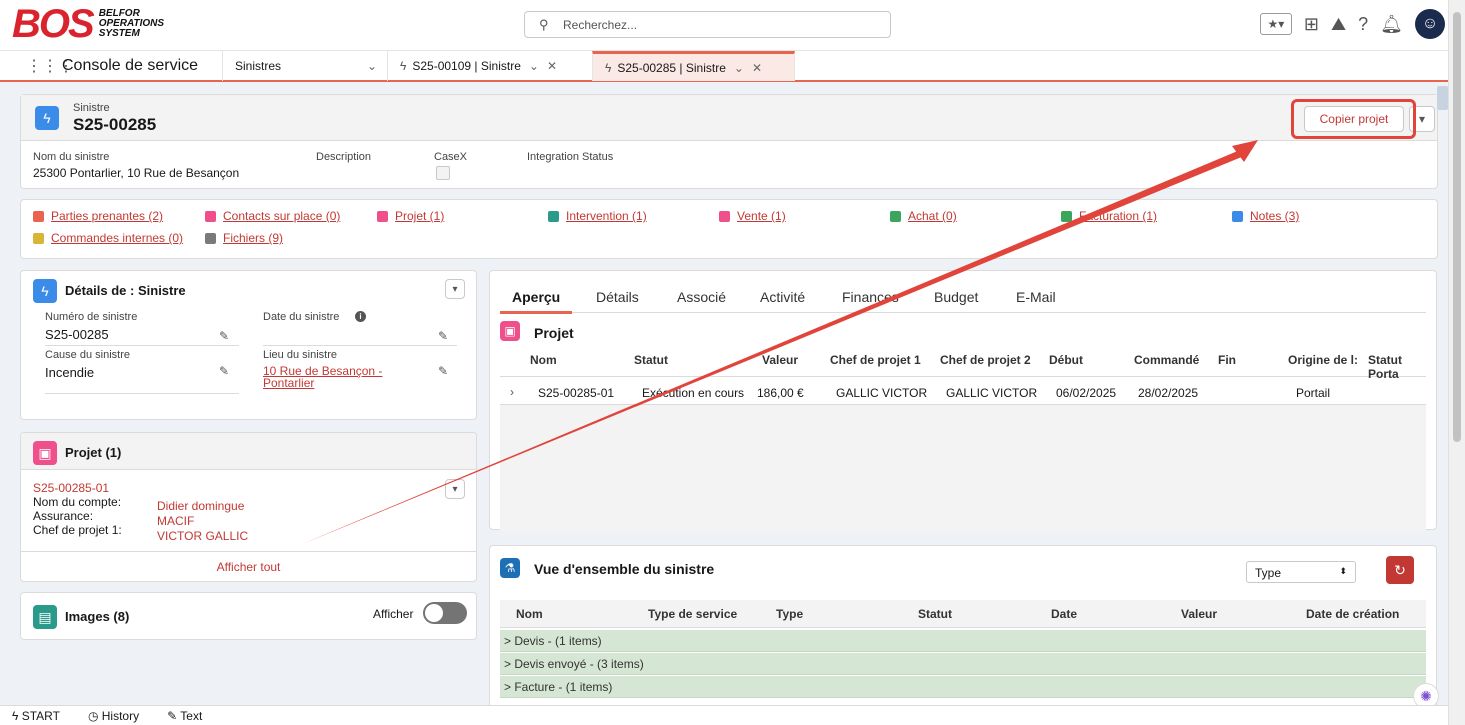  Describe the element at coordinates (338, 377) in the screenshot. I see `field-value-lieu-sinistre-link: 10 Rue de Besançon - Pontarlier` at that location.